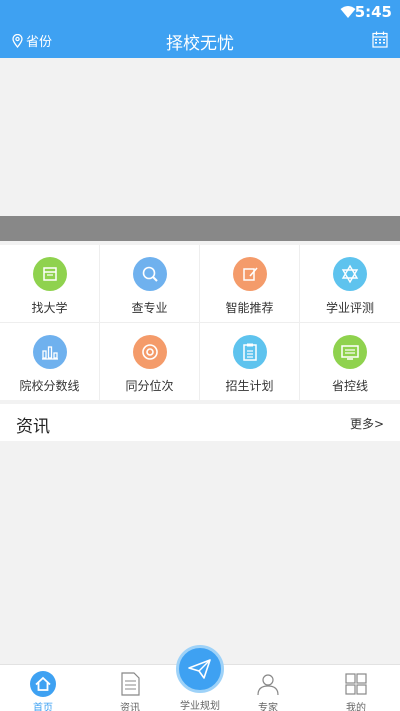 This screenshot has height=711, width=400. What do you see at coordinates (149, 308) in the screenshot?
I see `grid-item-label: 查专业` at bounding box center [149, 308].